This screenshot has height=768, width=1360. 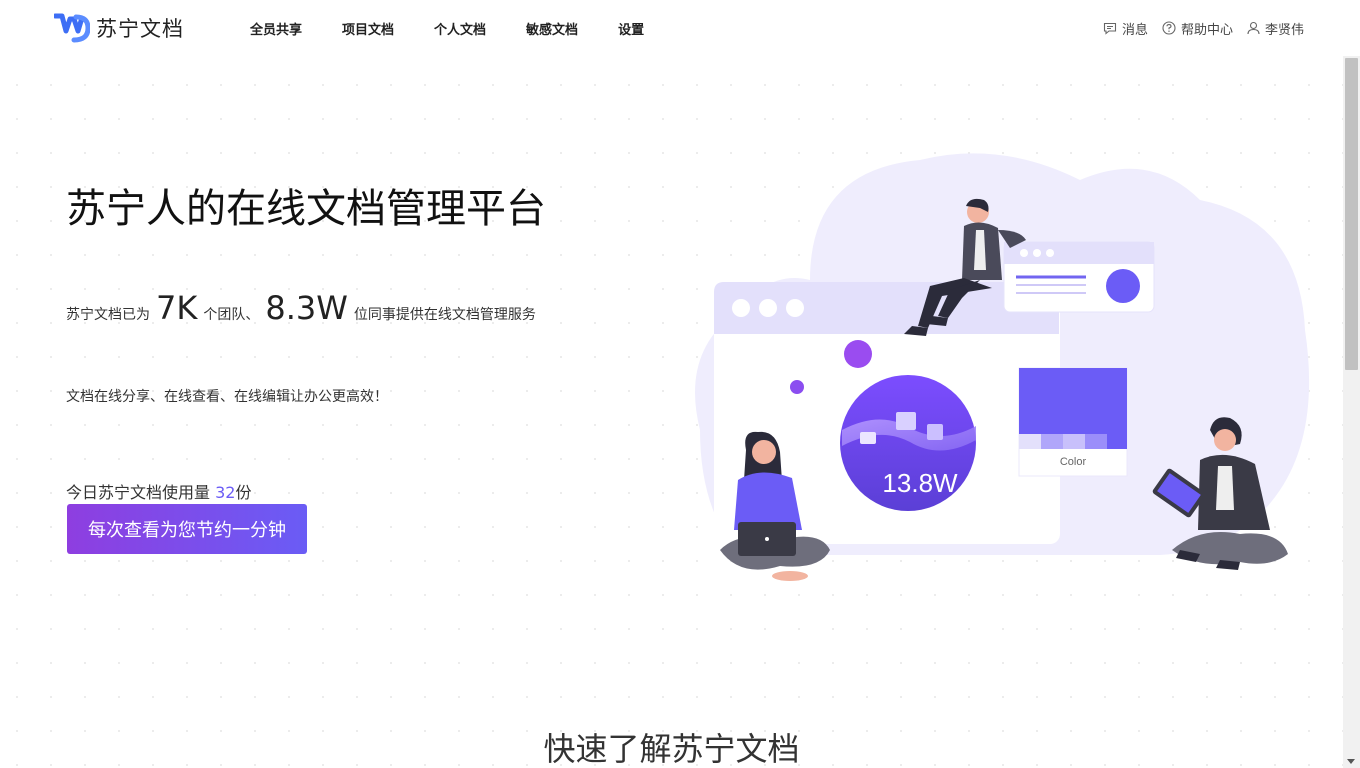 What do you see at coordinates (276, 28) in the screenshot?
I see `nav-item-all-shared: 全员共享` at bounding box center [276, 28].